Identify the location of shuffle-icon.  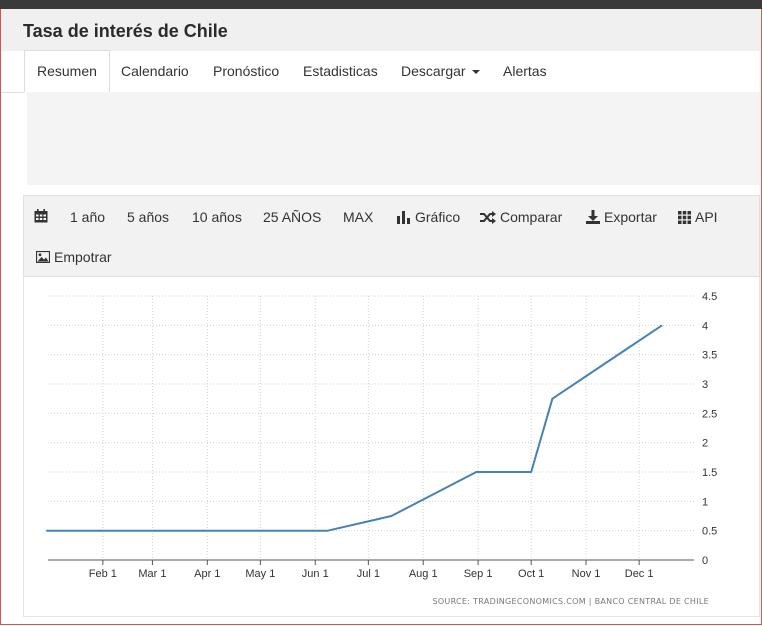
(488, 217).